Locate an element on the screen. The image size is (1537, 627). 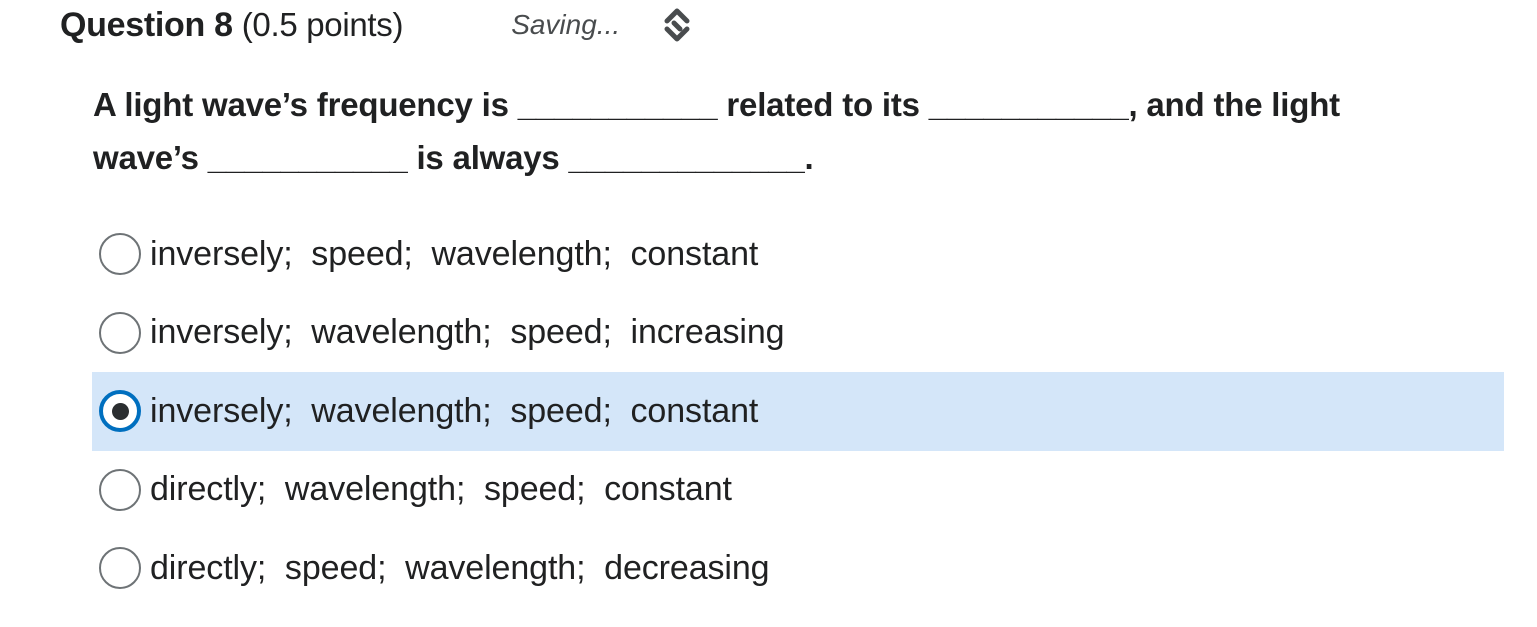
question-title: Question 8 is located at coordinates (146, 24).